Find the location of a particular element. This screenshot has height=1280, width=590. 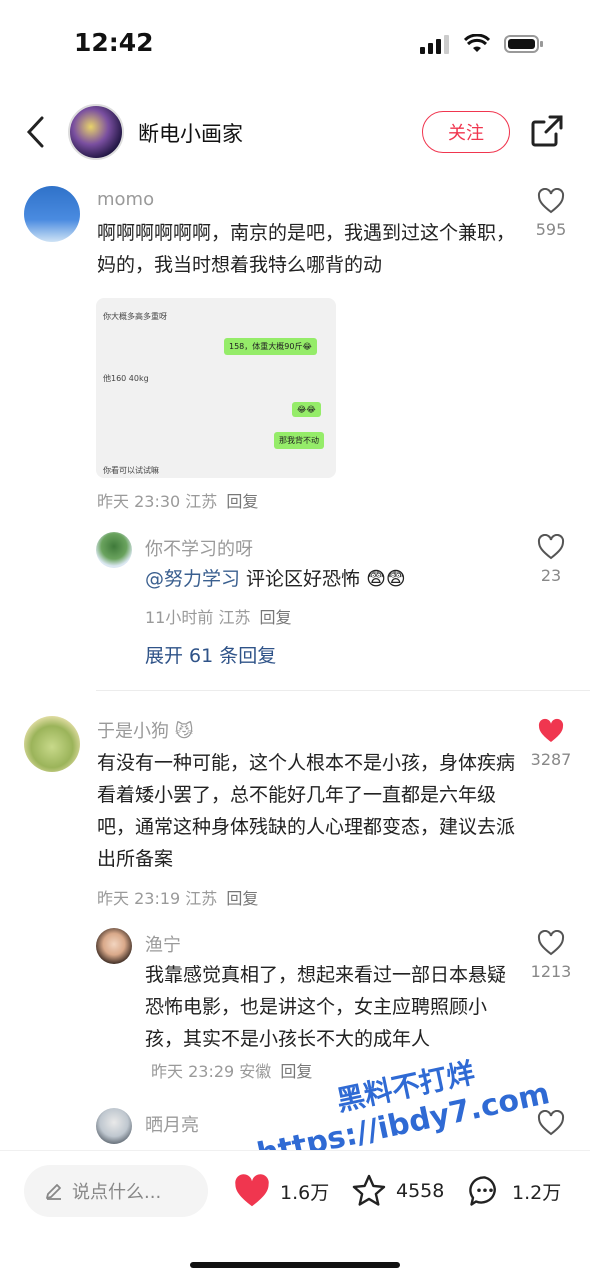

share-button is located at coordinates (547, 131).